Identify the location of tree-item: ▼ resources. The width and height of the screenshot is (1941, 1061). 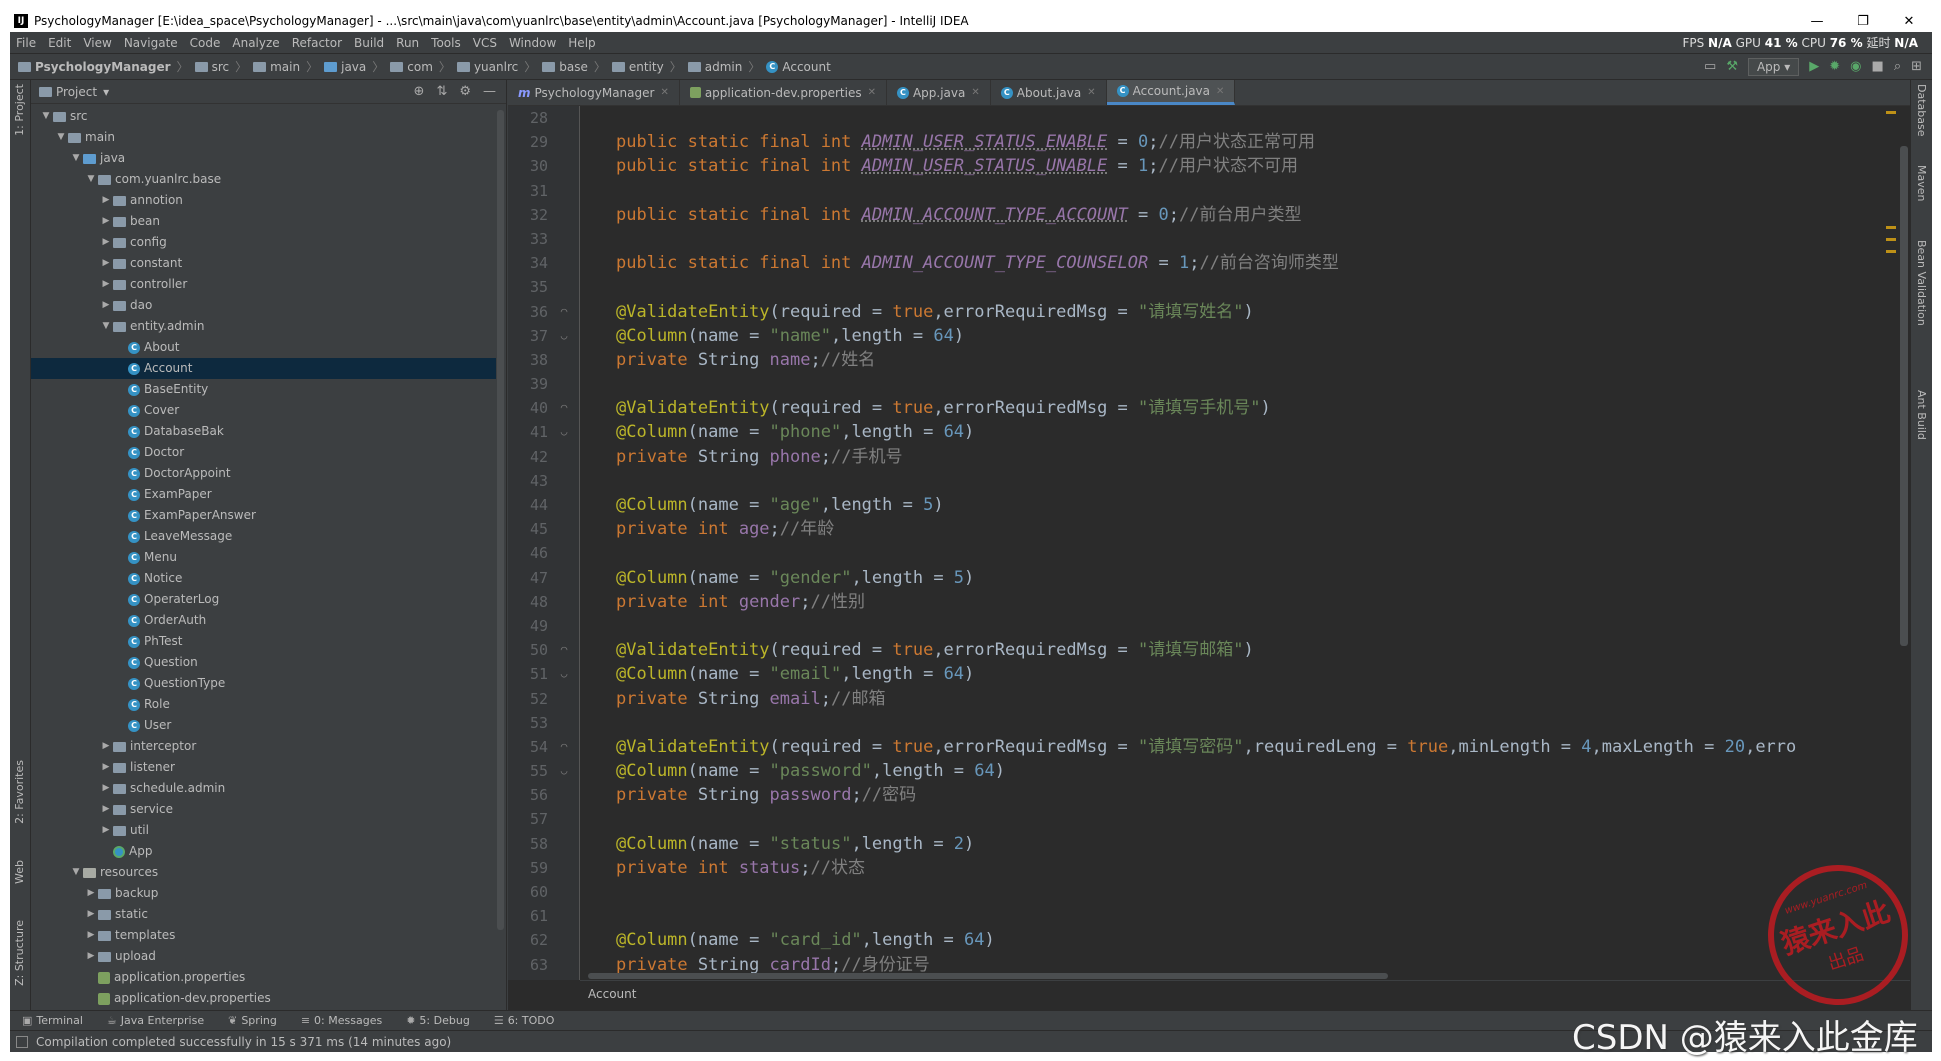
(263, 872).